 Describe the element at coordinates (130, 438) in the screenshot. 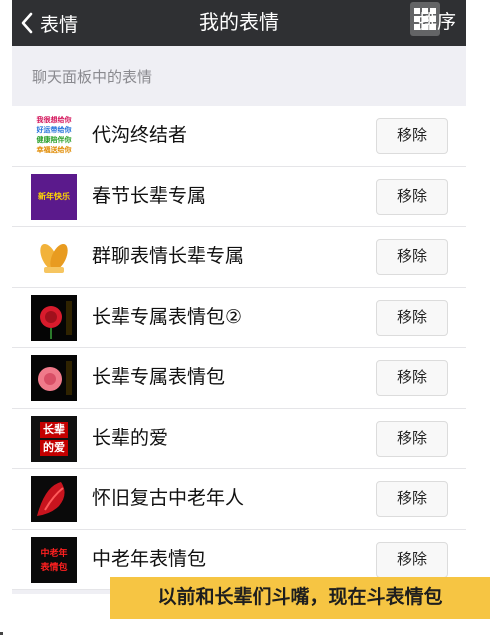

I see `sticker-pack-name: 长辈的爱` at that location.